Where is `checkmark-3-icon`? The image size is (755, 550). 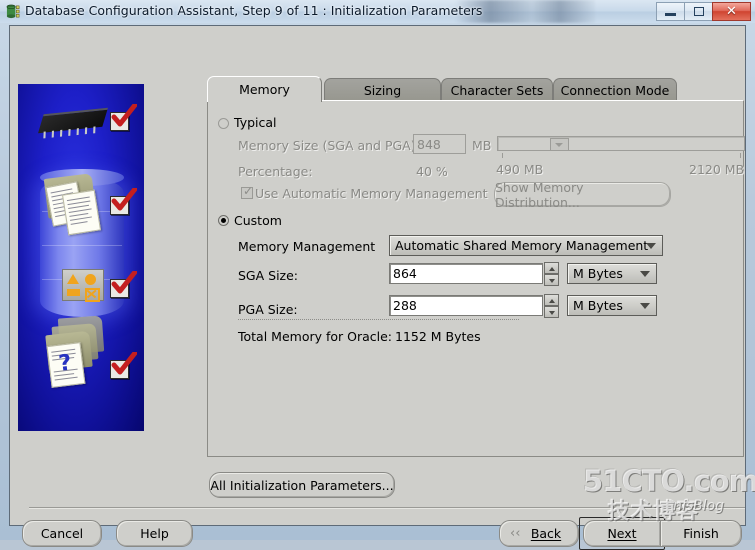 checkmark-3-icon is located at coordinates (123, 284).